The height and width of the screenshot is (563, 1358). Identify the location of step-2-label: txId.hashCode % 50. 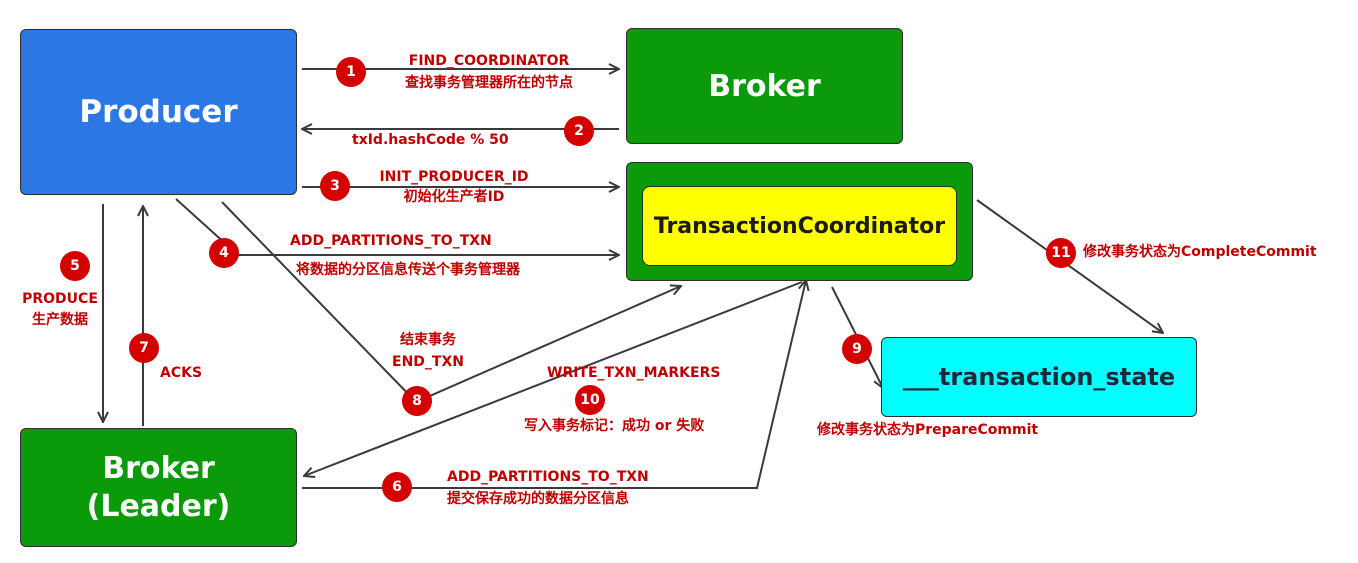
(430, 140).